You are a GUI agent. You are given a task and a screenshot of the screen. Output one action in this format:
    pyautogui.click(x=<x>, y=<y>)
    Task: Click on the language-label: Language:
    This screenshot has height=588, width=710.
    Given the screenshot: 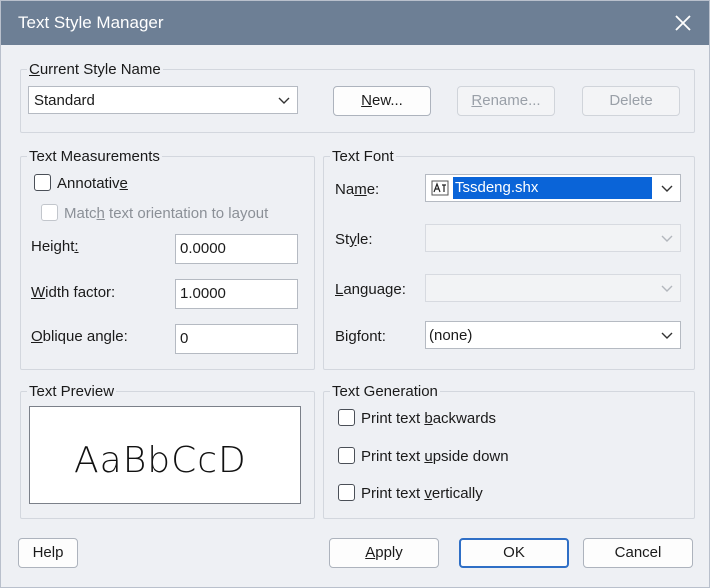 What is the action you would take?
    pyautogui.click(x=370, y=289)
    